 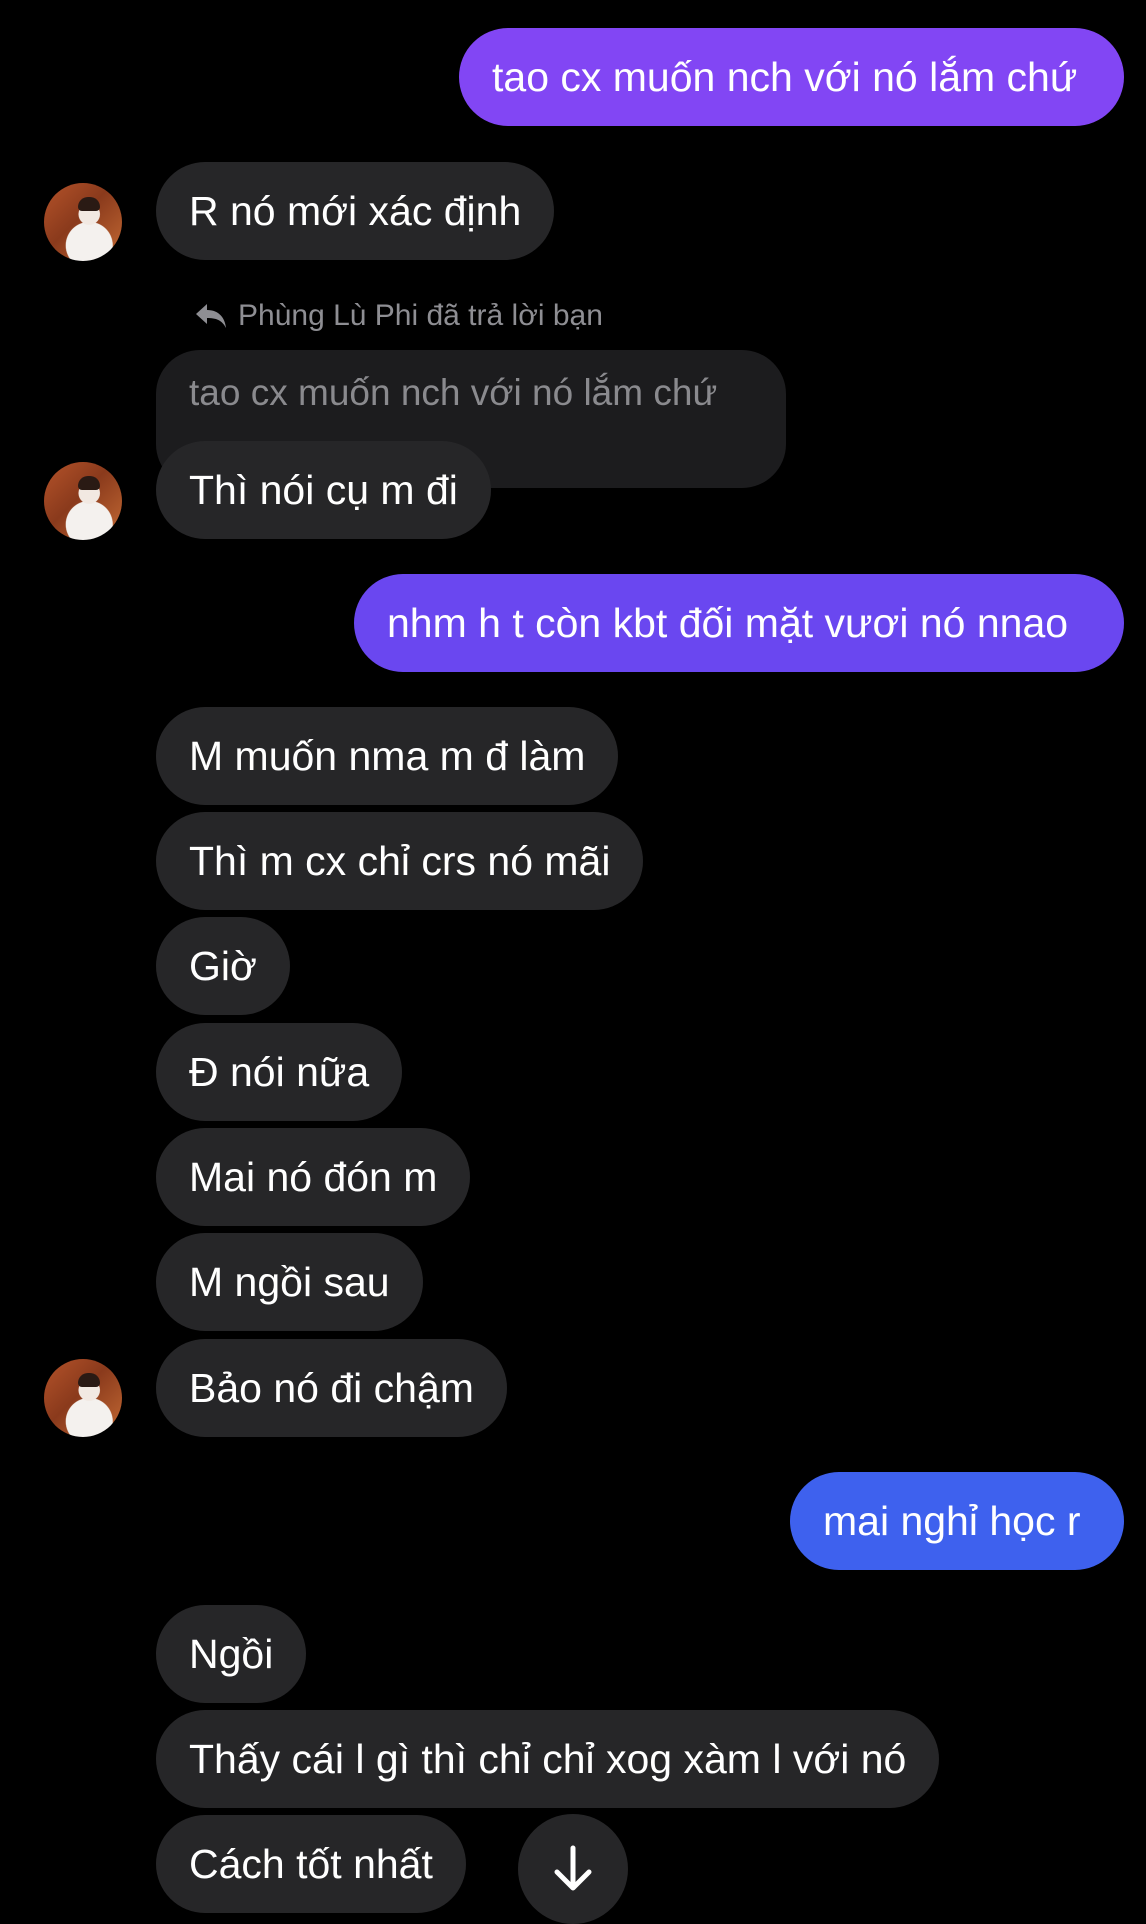 What do you see at coordinates (791, 77) in the screenshot?
I see `outgoing-message: tao cx muốn nch với nó lắm chứ` at bounding box center [791, 77].